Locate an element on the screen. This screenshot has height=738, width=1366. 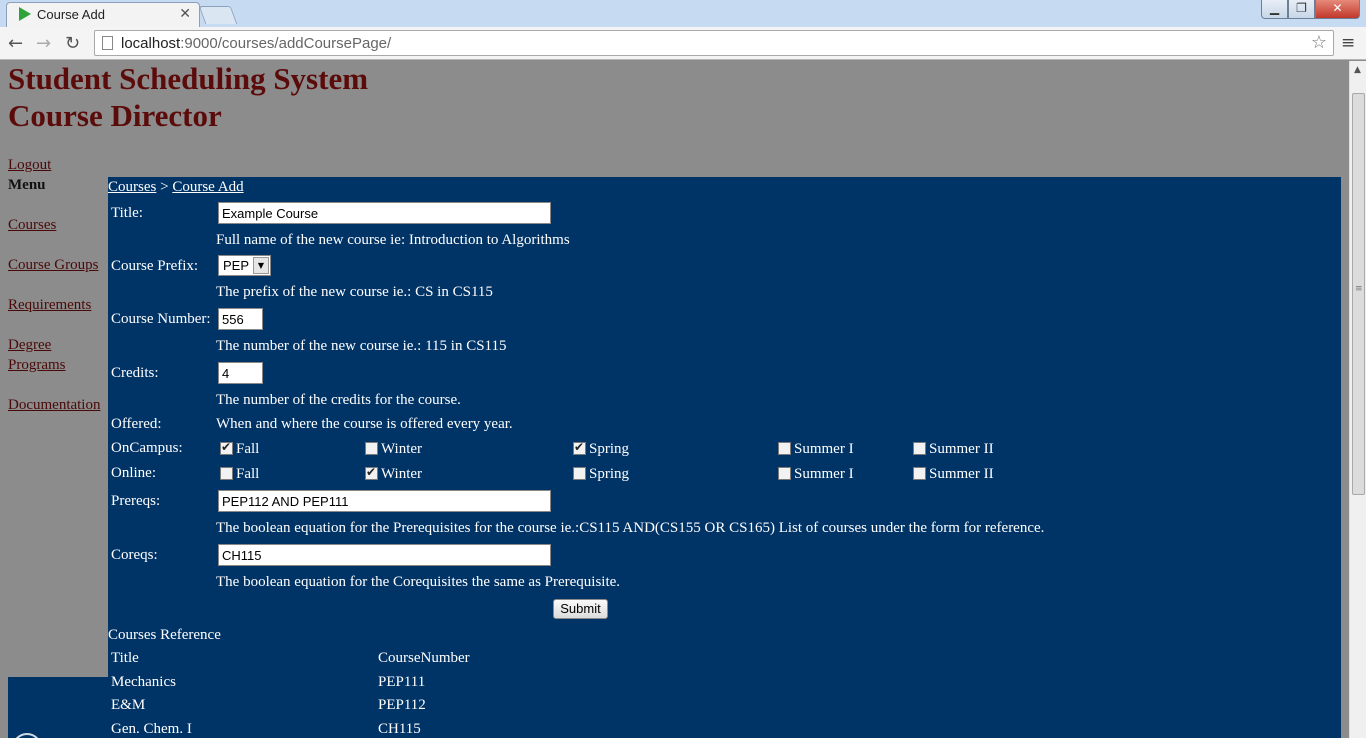
url-text: localhost:9000/courses/addCoursePage/ is located at coordinates (256, 43).